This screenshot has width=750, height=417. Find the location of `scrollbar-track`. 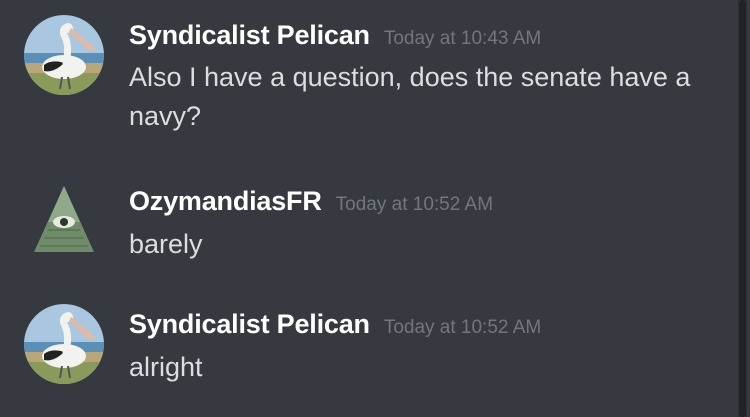

scrollbar-track is located at coordinates (742, 208).